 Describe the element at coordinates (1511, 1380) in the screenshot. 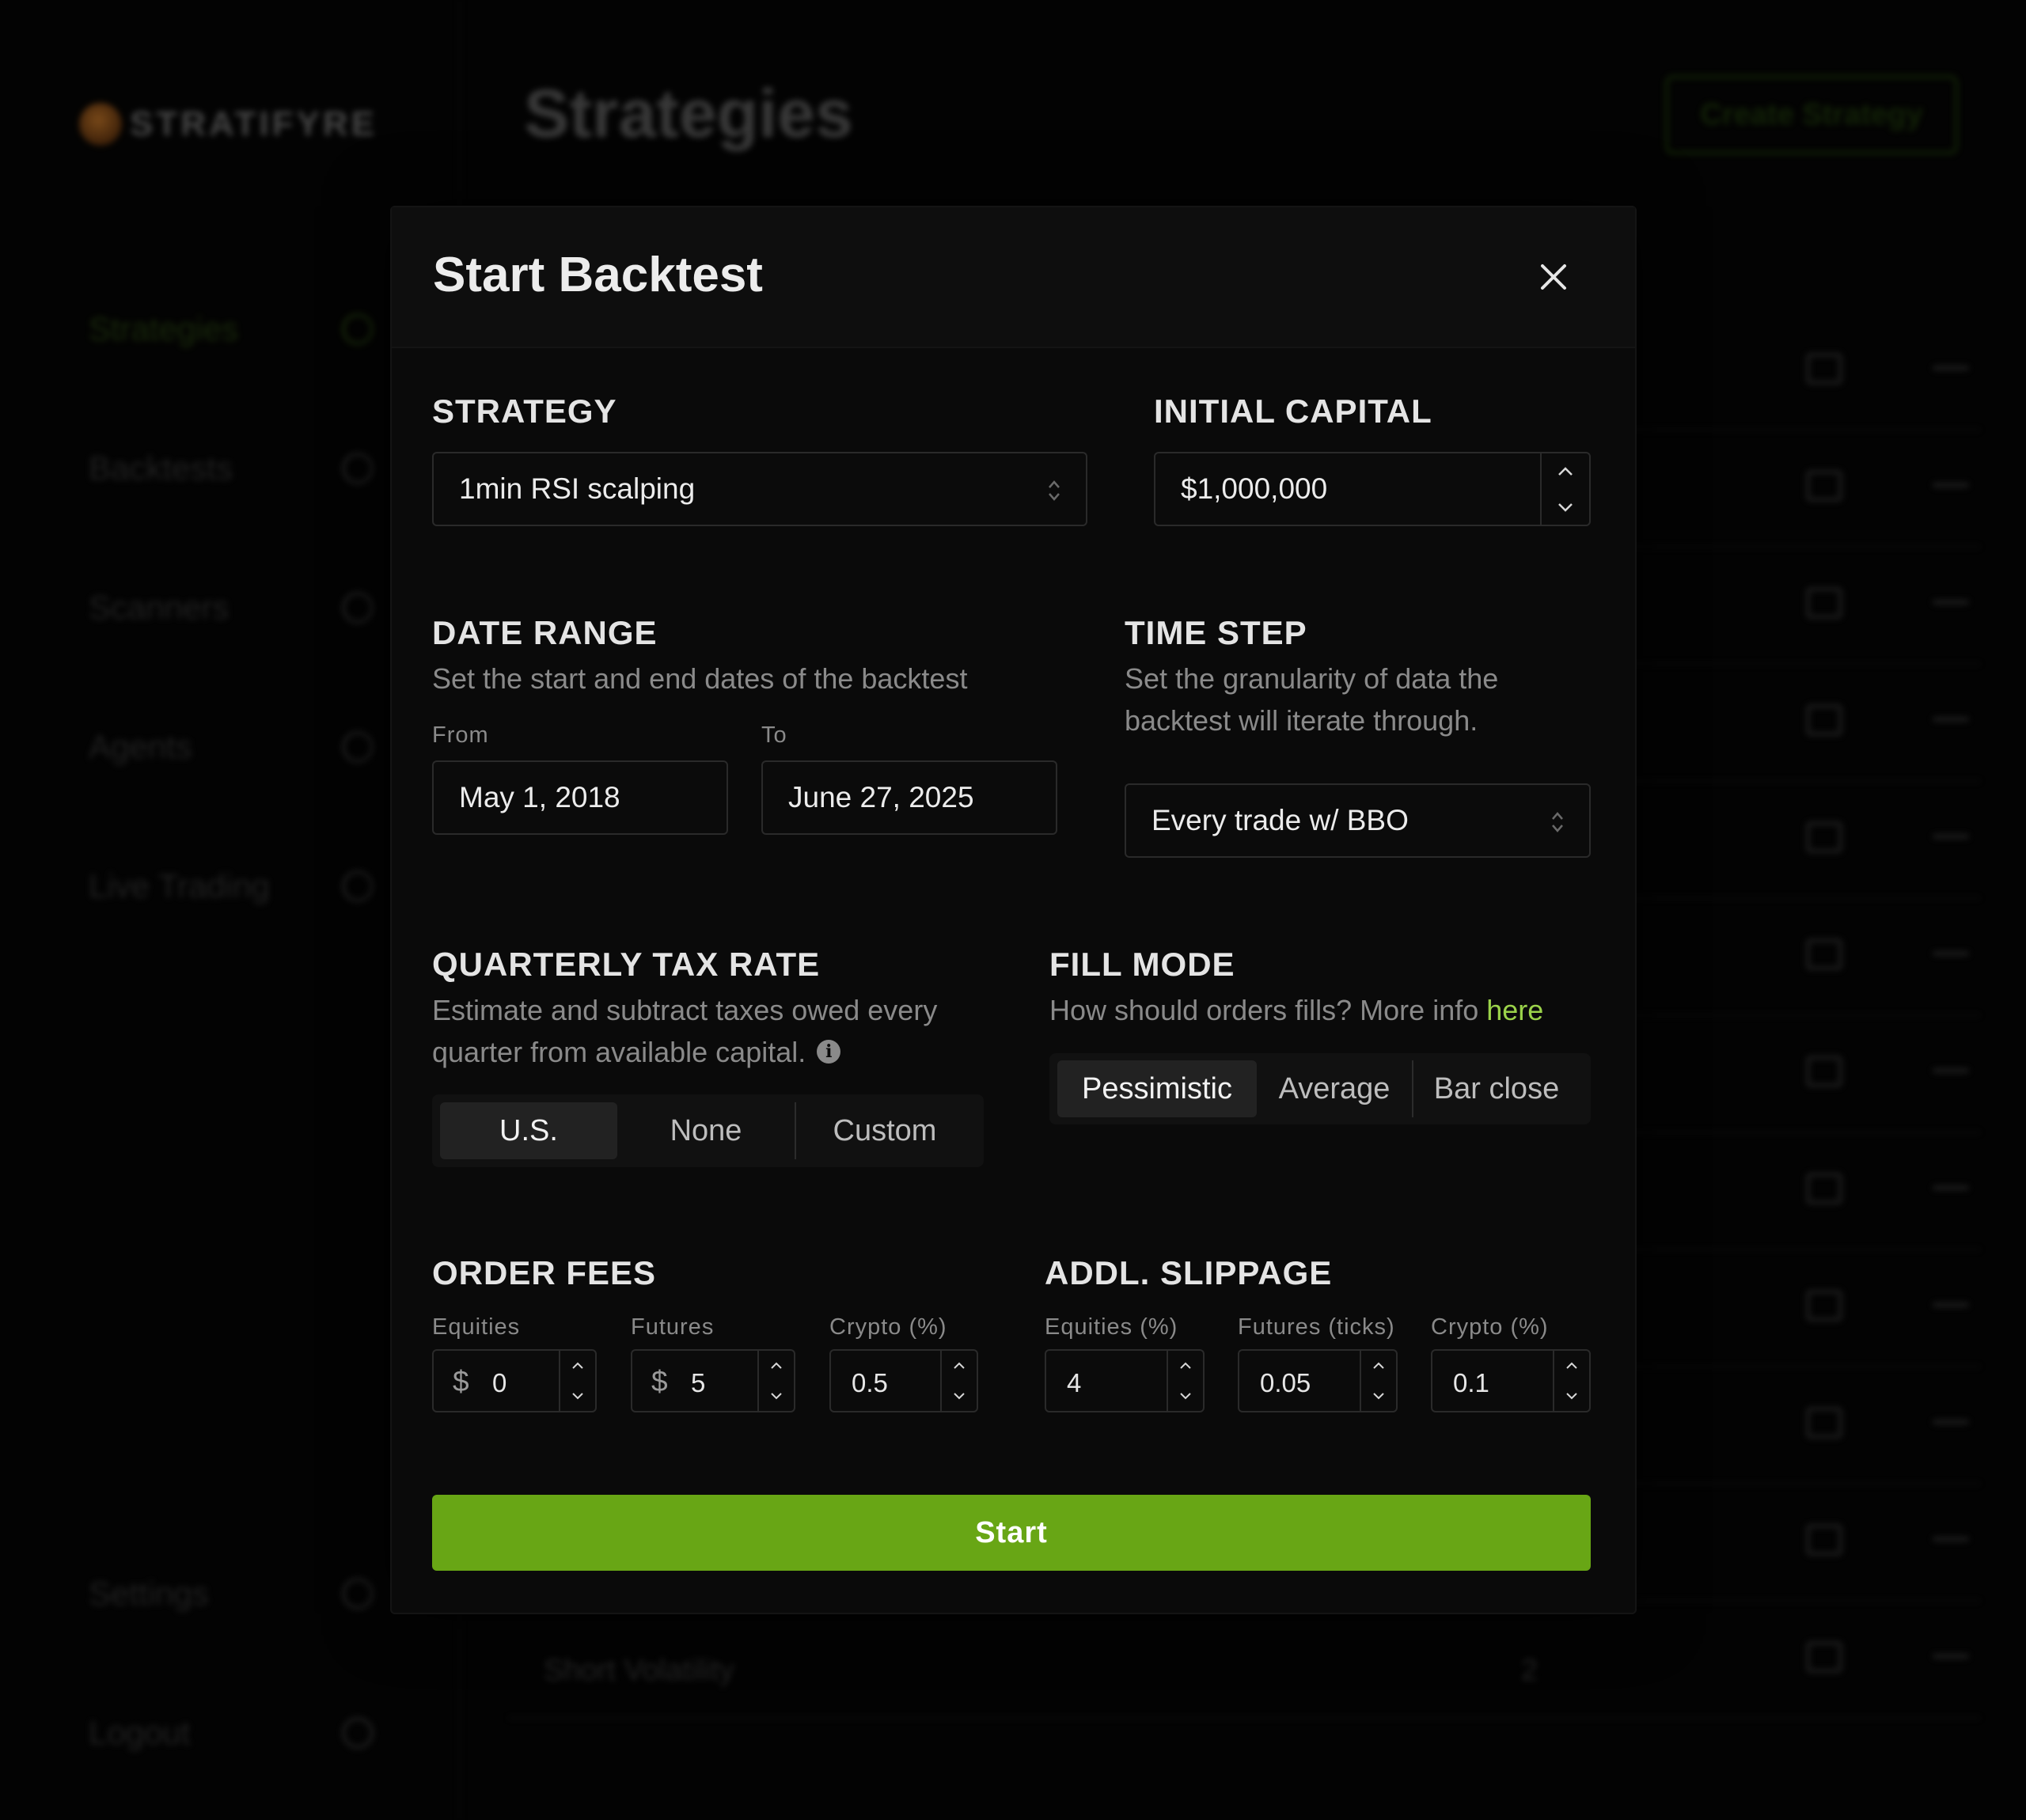

I see `slippage-crypto-input: 0.1` at that location.